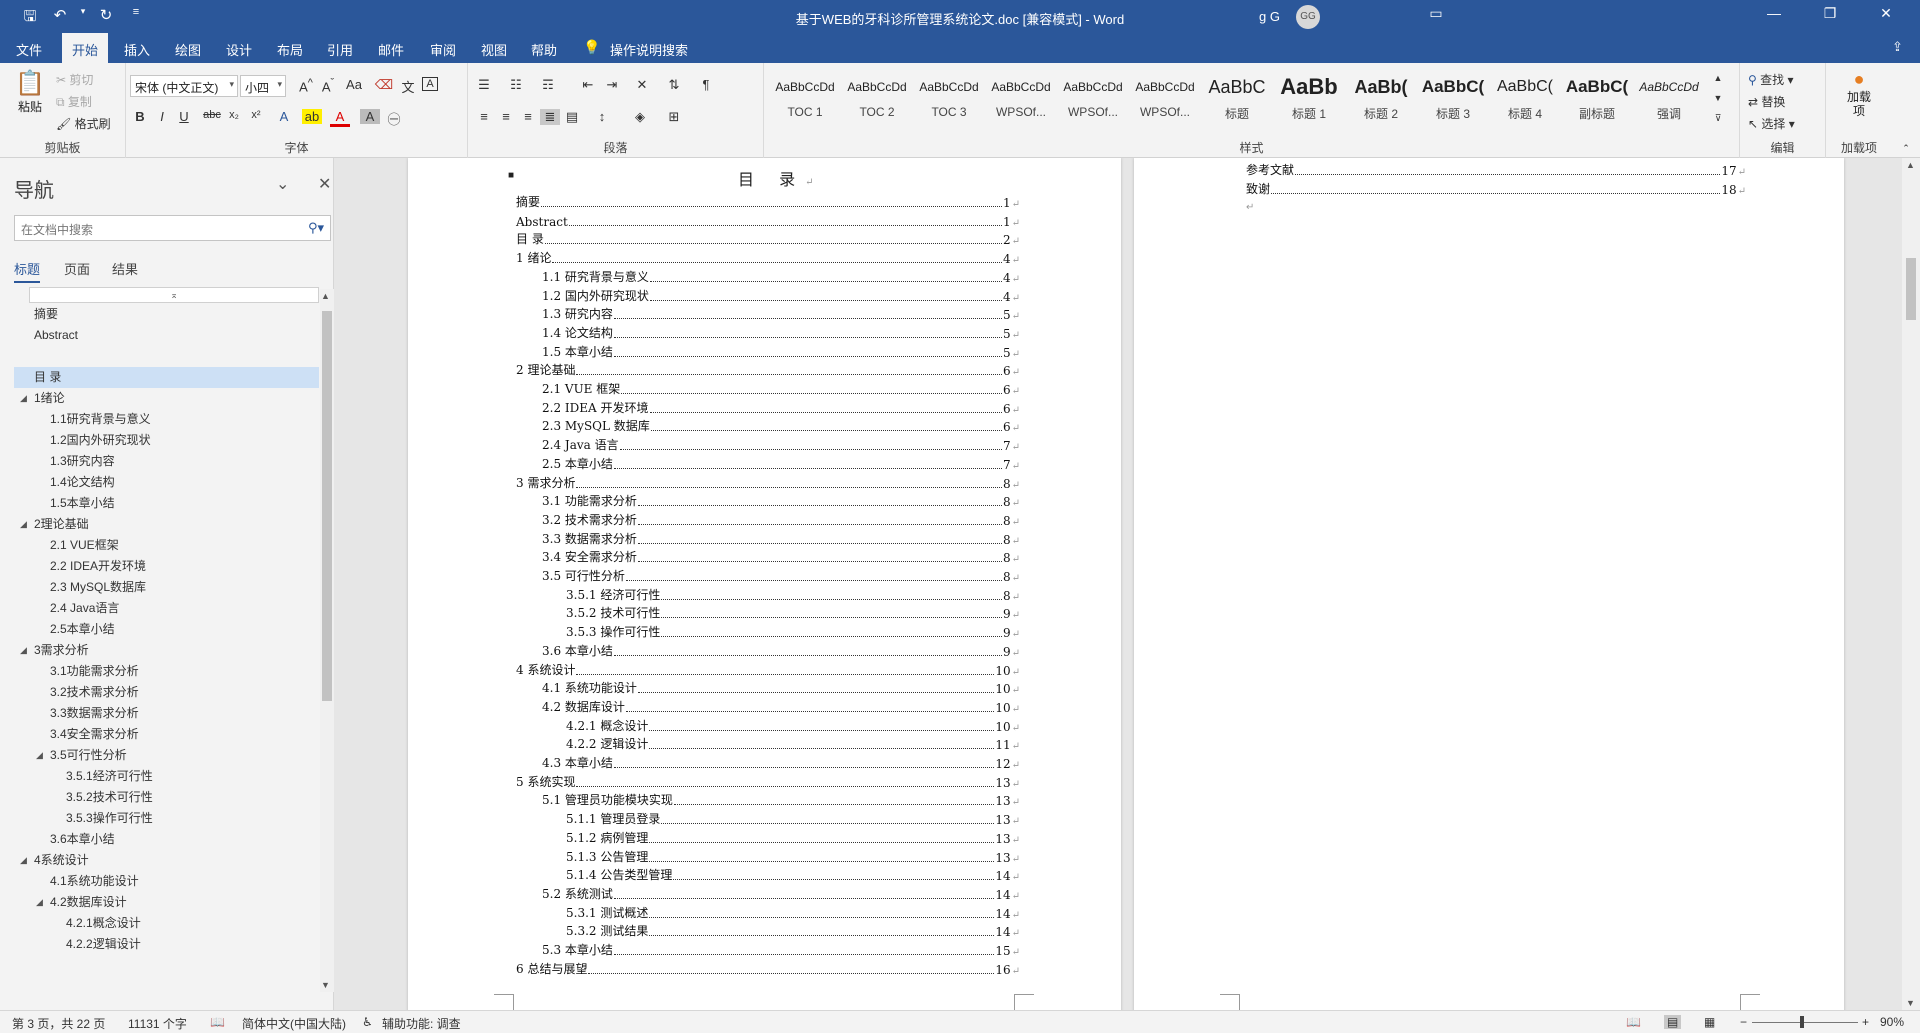 This screenshot has height=1033, width=1920. What do you see at coordinates (166, 398) in the screenshot?
I see `nav-heading-item: ◢ 1绪论` at bounding box center [166, 398].